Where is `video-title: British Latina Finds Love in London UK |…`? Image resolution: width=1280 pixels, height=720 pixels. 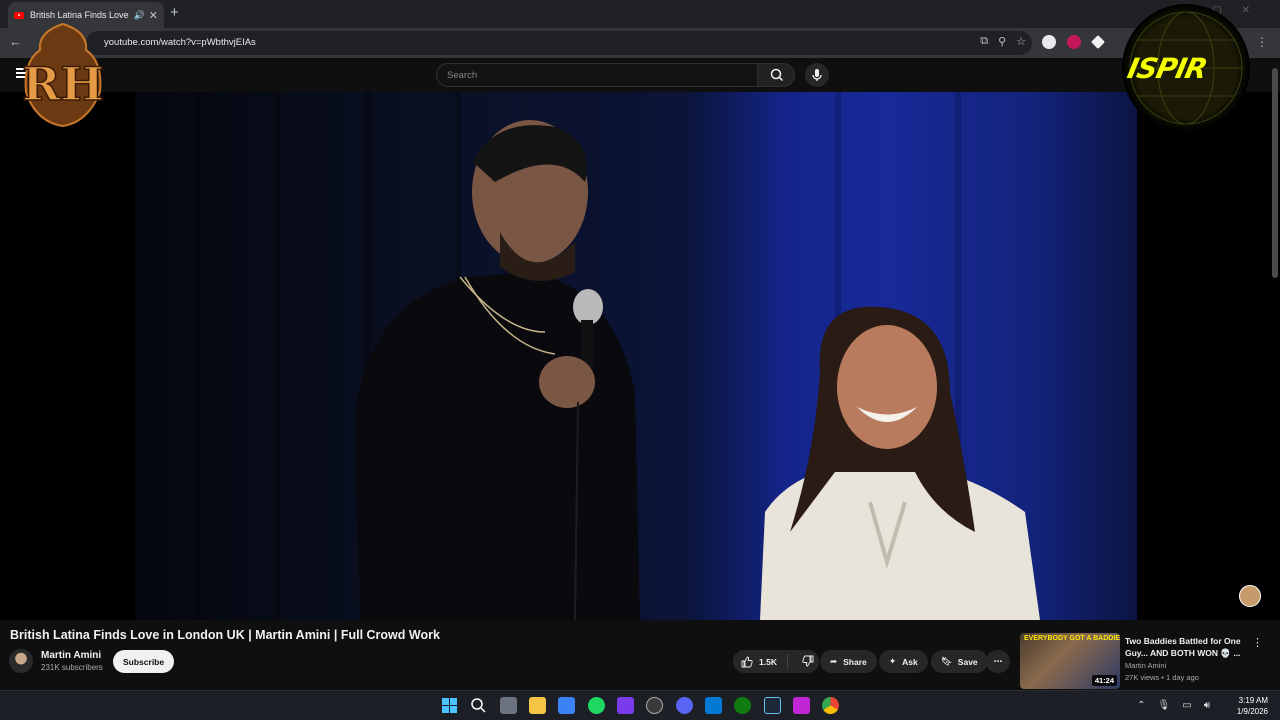
video-title: British Latina Finds Love in London UK |… is located at coordinates (225, 635).